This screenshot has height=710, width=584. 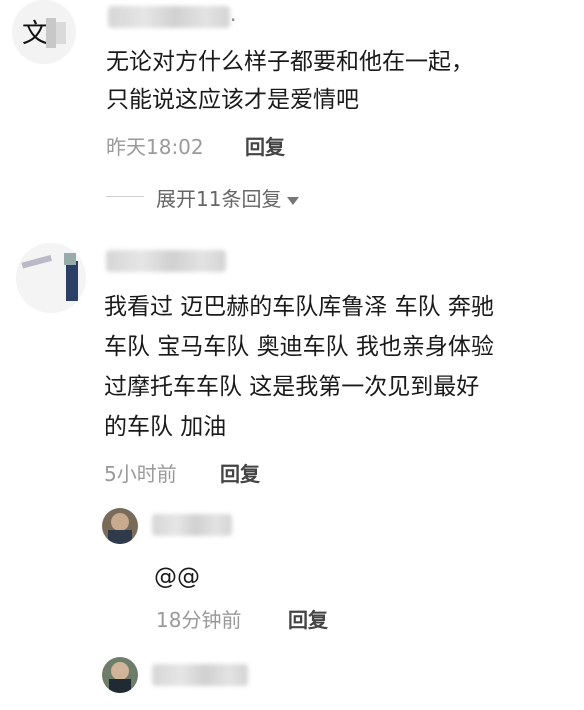 I want to click on comment-text-line: 只能说这应该才是爱情吧, so click(x=232, y=100).